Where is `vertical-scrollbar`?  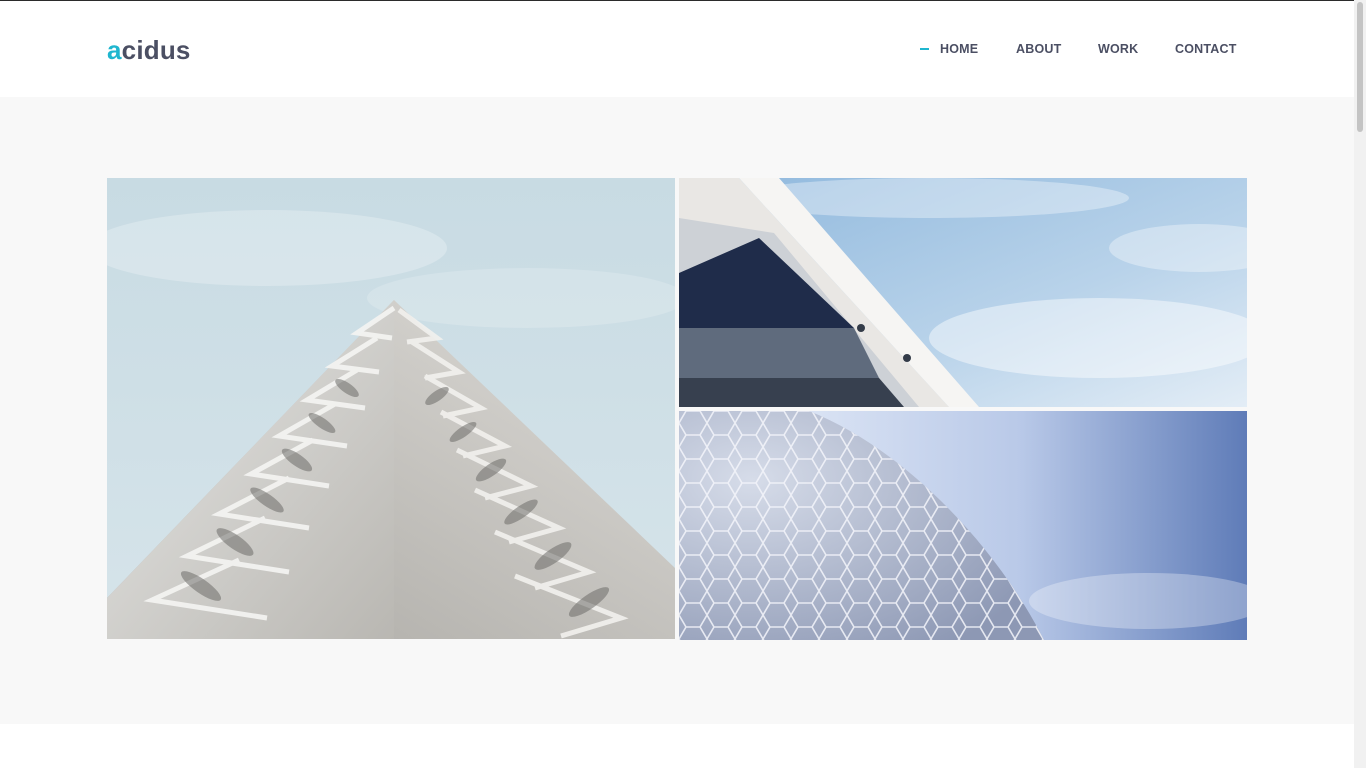 vertical-scrollbar is located at coordinates (1360, 384).